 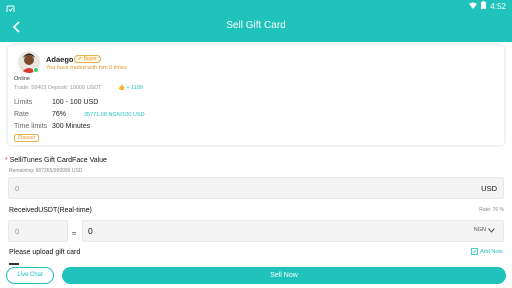 What do you see at coordinates (59, 114) in the screenshot?
I see `rate-value: 76%` at bounding box center [59, 114].